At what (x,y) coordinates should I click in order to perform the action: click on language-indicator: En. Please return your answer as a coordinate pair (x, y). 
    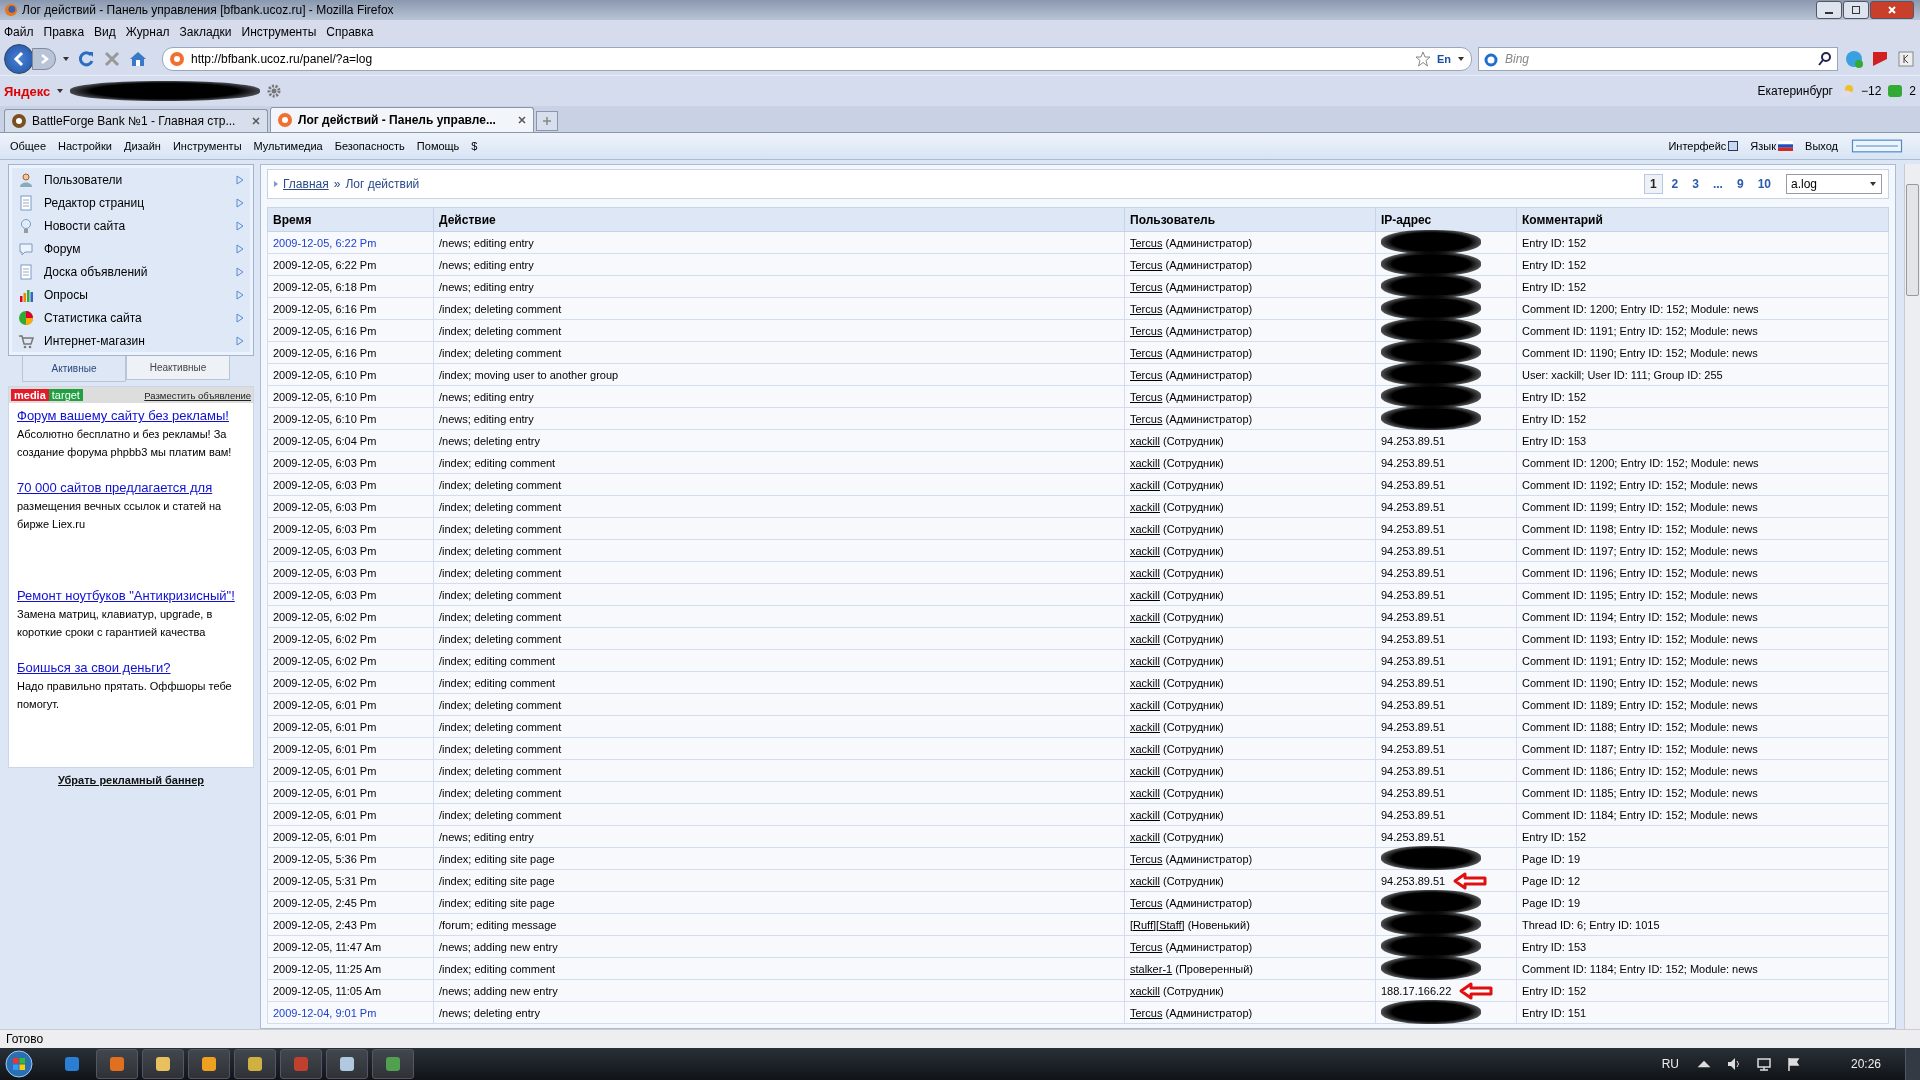
    Looking at the image, I should click on (1443, 59).